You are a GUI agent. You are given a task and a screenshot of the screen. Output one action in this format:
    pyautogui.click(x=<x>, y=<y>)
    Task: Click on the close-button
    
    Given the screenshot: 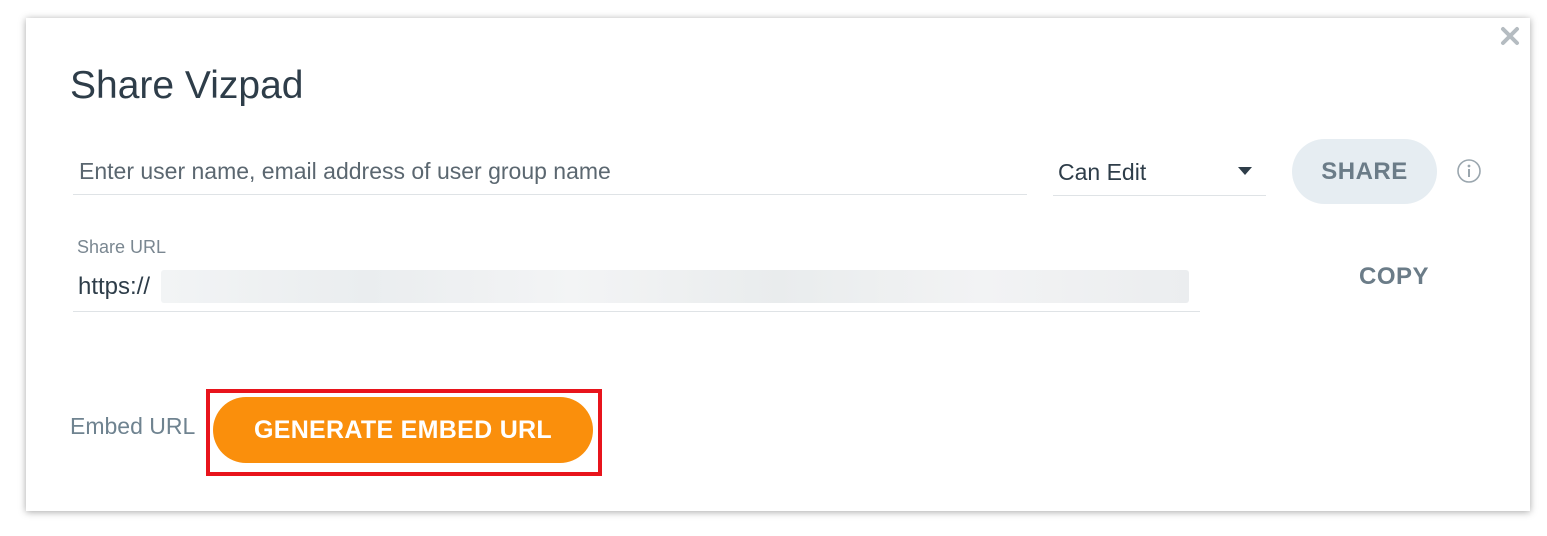 What is the action you would take?
    pyautogui.click(x=1510, y=36)
    